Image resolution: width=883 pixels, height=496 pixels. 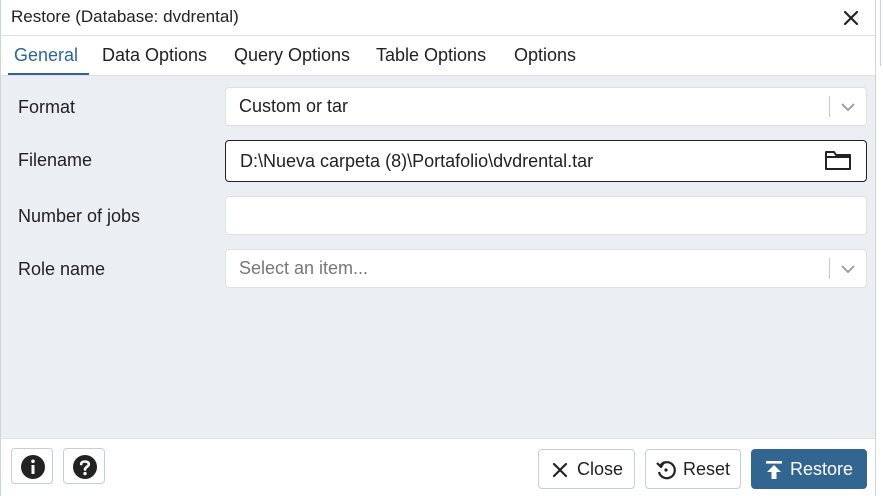 I want to click on reset-button-label: Reset, so click(x=707, y=469).